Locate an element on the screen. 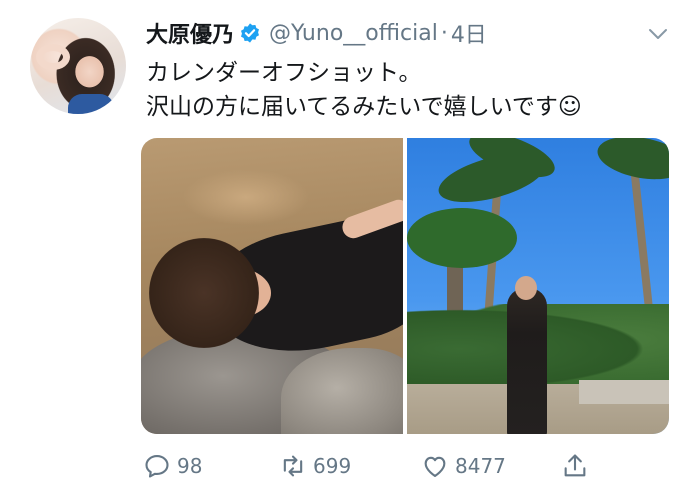  like-button: 8477 is located at coordinates (463, 466).